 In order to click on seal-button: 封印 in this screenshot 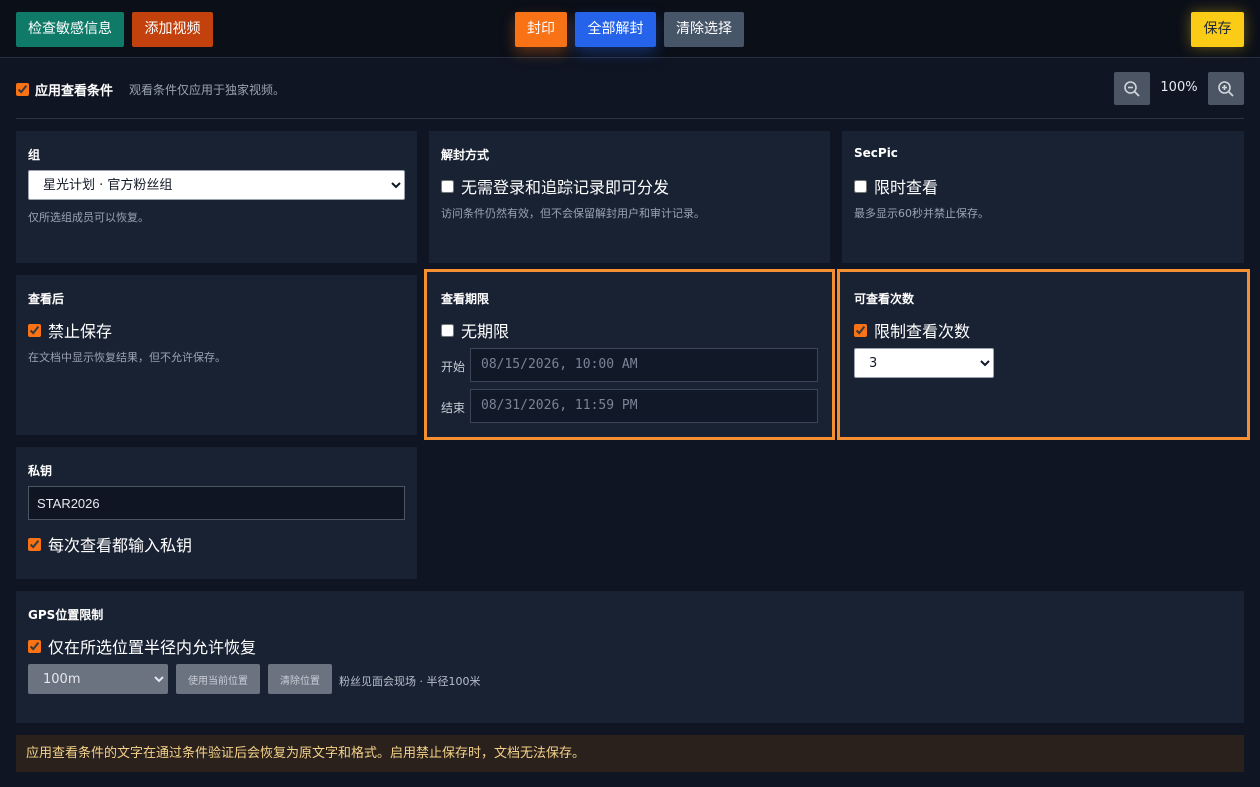, I will do `click(541, 29)`.